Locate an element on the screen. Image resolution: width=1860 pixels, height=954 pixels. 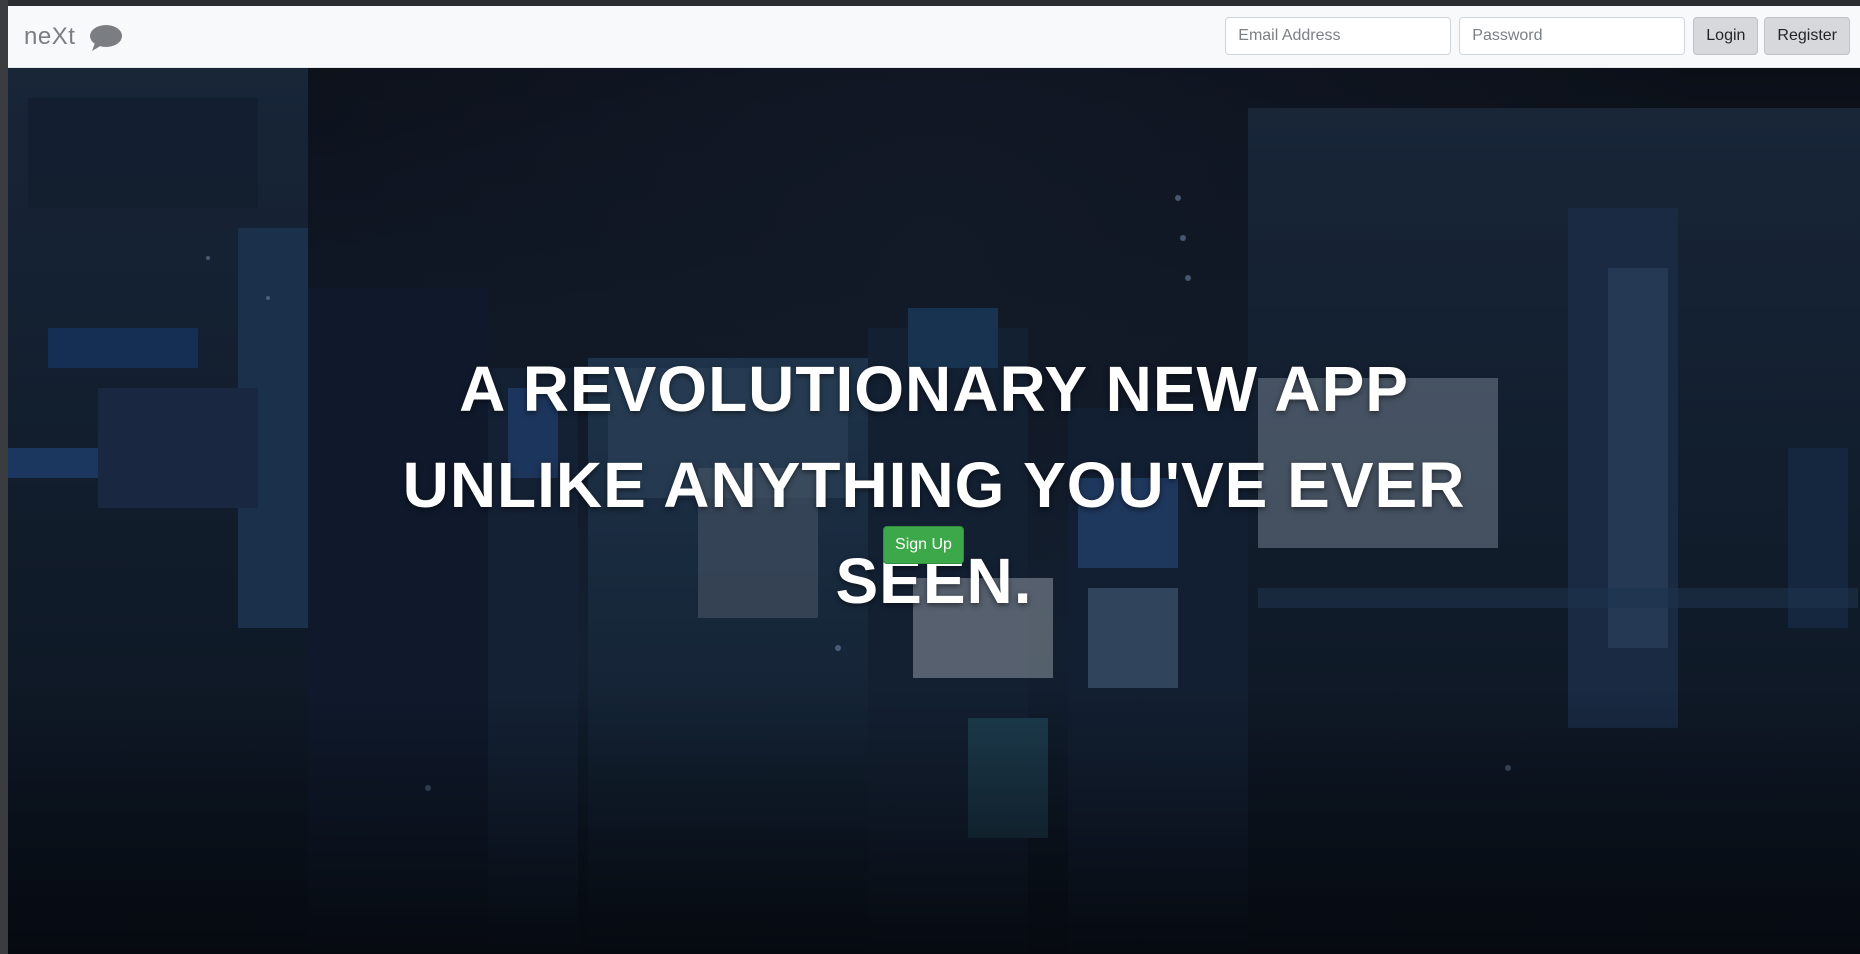
email-input is located at coordinates (1338, 36).